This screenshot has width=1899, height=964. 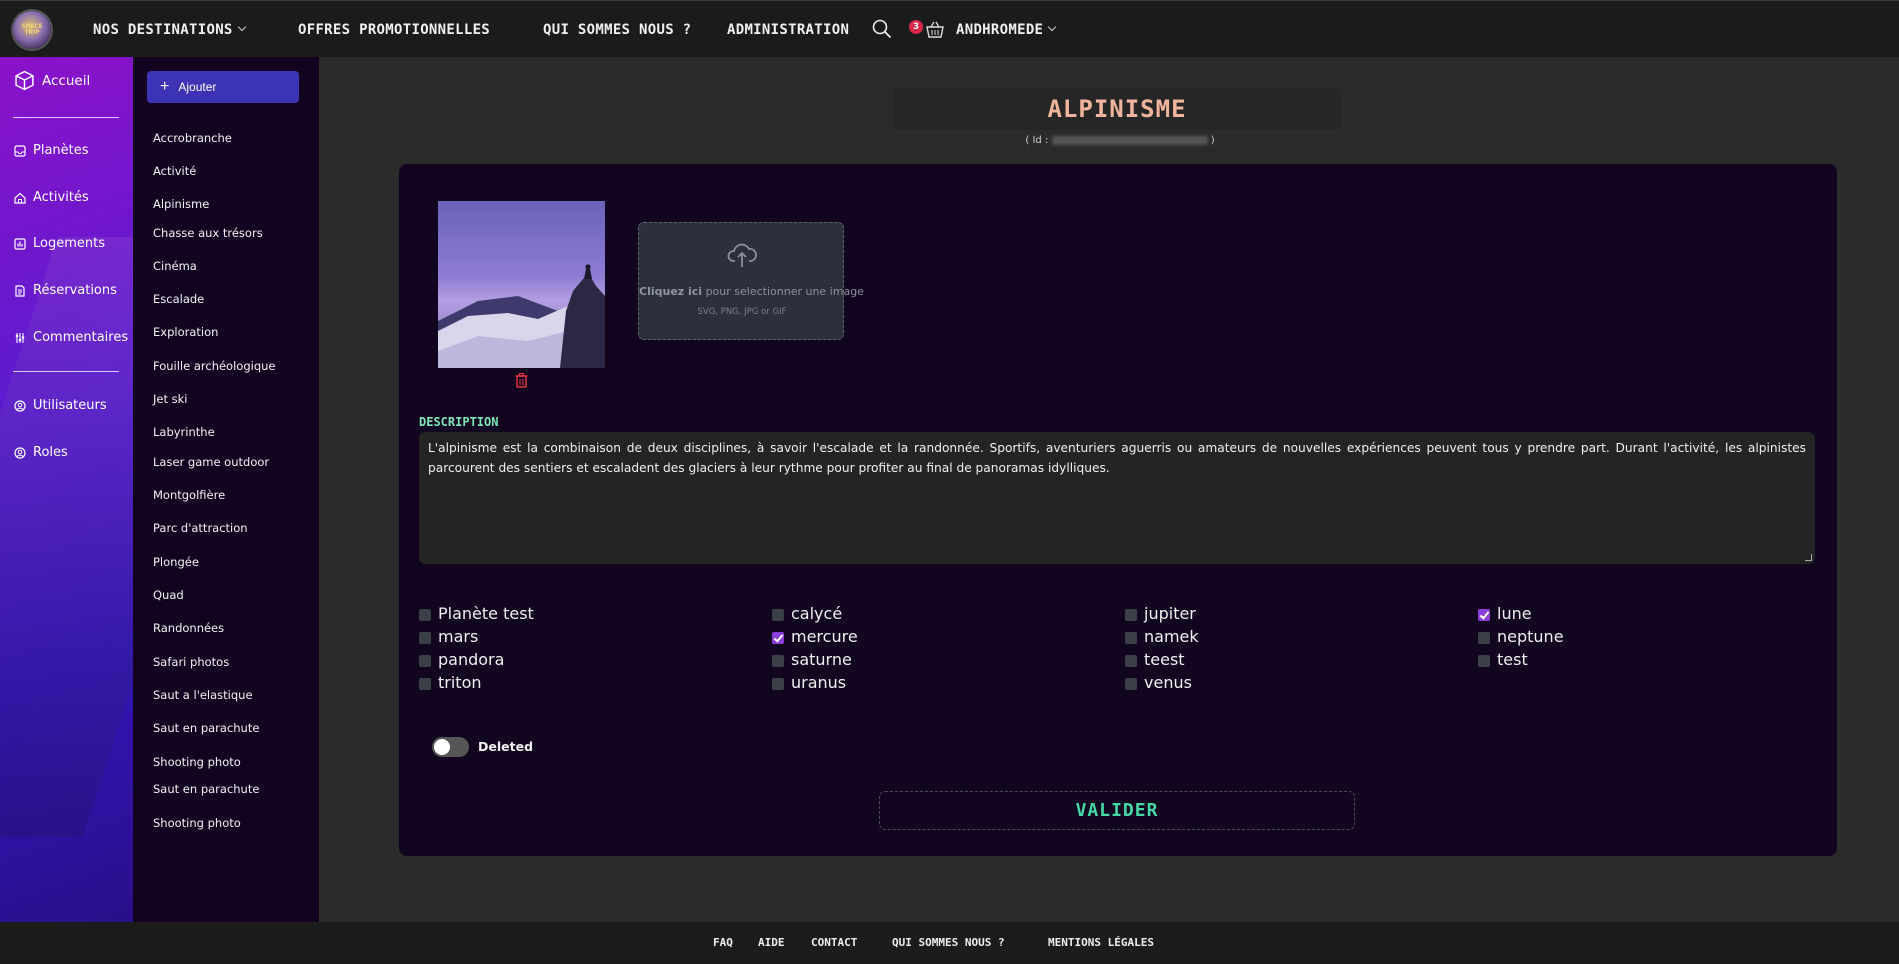 I want to click on planet-checkbox-item: Planète test, so click(x=476, y=613).